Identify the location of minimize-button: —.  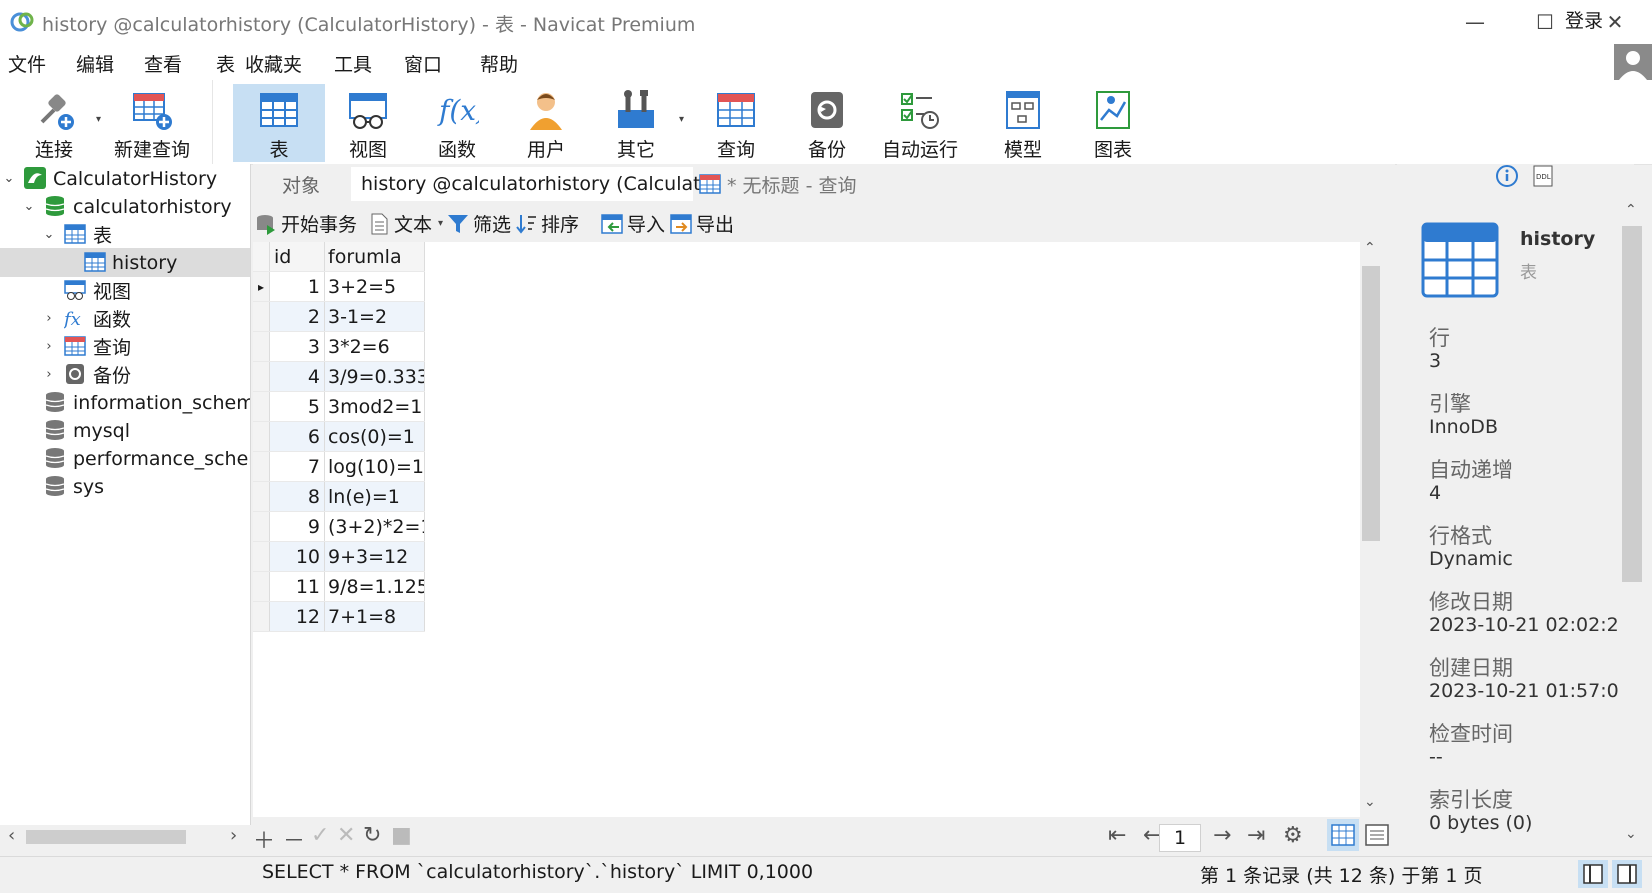
(1475, 22).